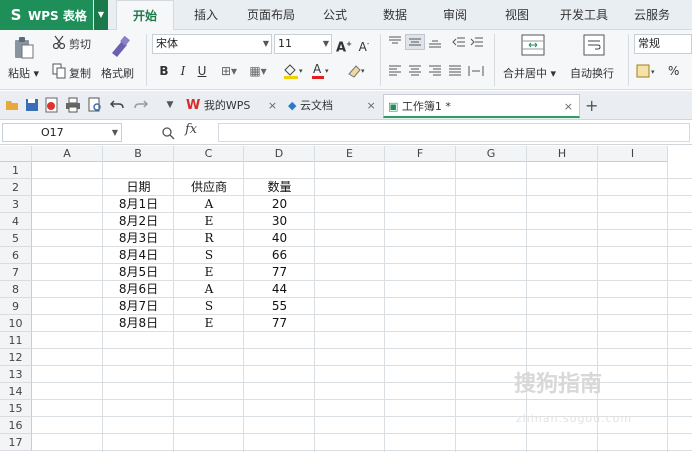 Image resolution: width=692 pixels, height=452 pixels. What do you see at coordinates (258, 71) in the screenshot?
I see `cell-style-icon: ▦▾` at bounding box center [258, 71].